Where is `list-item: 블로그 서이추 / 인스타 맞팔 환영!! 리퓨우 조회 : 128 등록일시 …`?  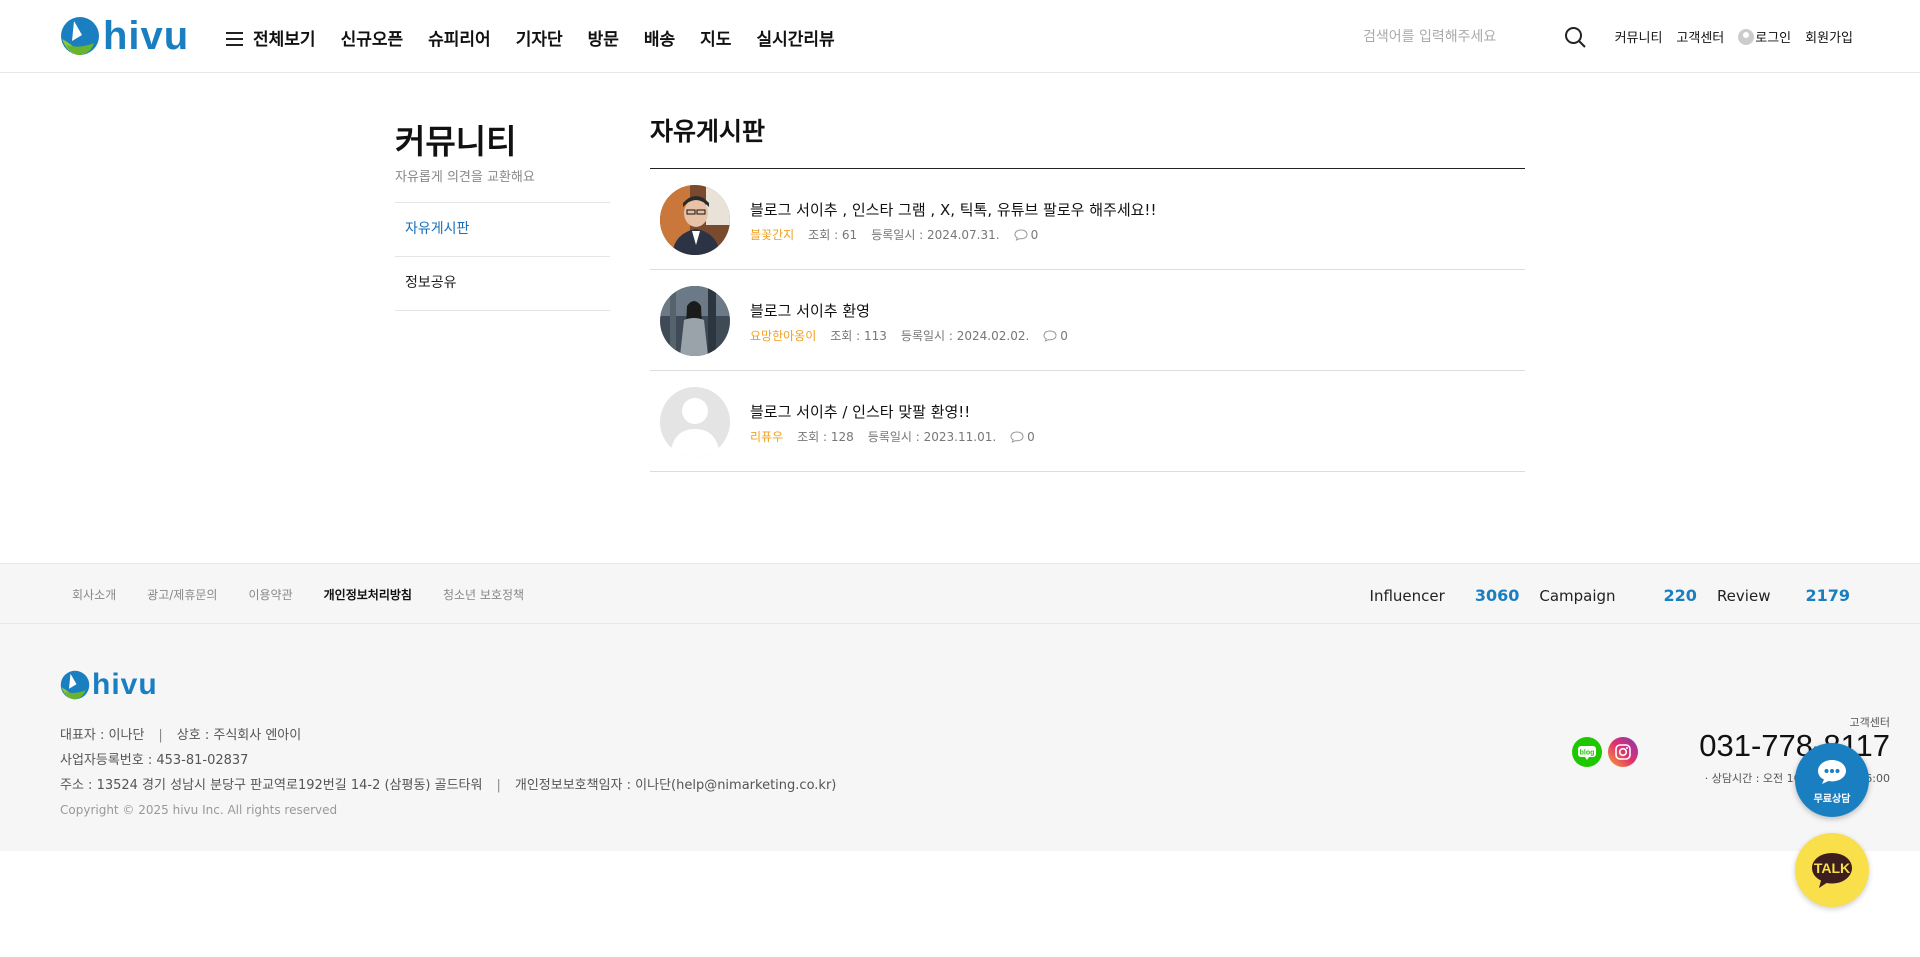
list-item: 블로그 서이추 / 인스타 맞팔 환영!! 리퓨우 조회 : 128 등록일시 … is located at coordinates (1087, 421).